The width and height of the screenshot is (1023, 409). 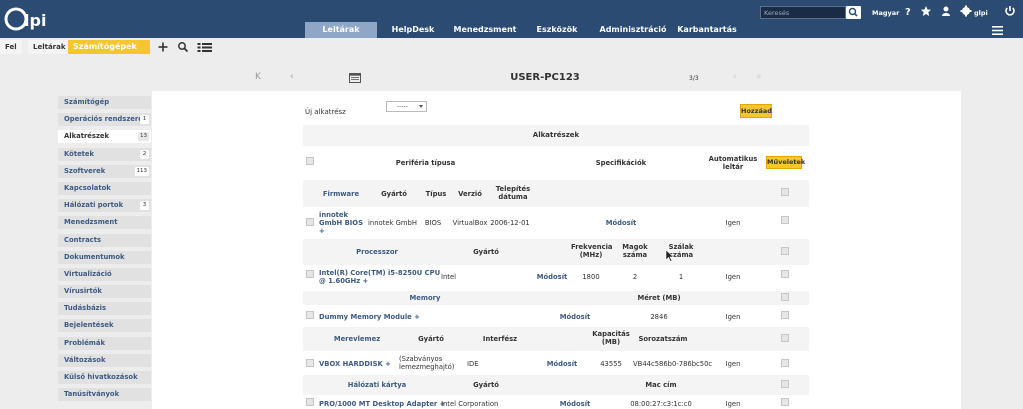 What do you see at coordinates (425, 298) in the screenshot?
I see `memory-header-link: Memory` at bounding box center [425, 298].